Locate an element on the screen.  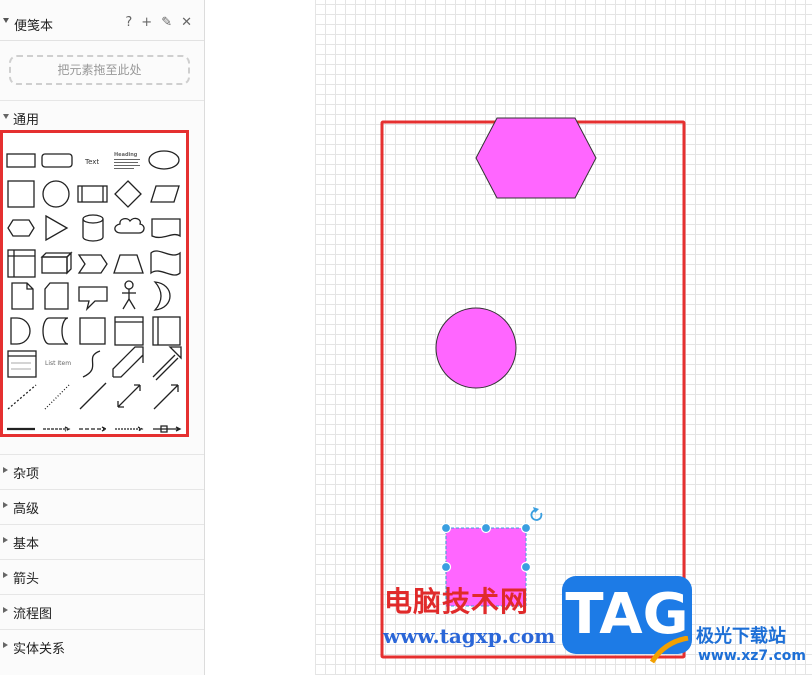
watermark-swoosh-icon is located at coordinates (669, 650).